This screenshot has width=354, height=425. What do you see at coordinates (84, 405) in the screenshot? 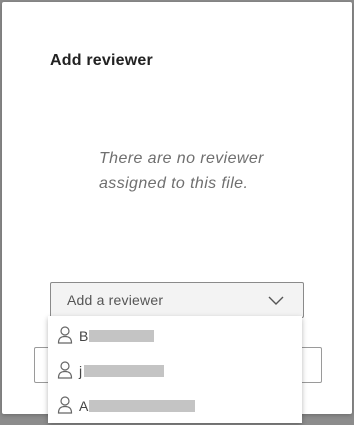
I see `reviewer-option-label: A` at bounding box center [84, 405].